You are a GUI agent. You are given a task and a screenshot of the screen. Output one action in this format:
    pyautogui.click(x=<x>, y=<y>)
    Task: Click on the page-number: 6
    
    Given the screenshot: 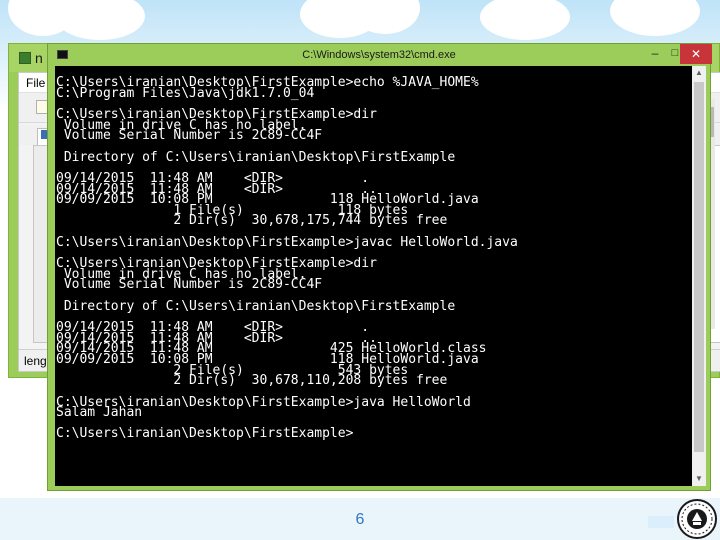 What is the action you would take?
    pyautogui.click(x=360, y=519)
    